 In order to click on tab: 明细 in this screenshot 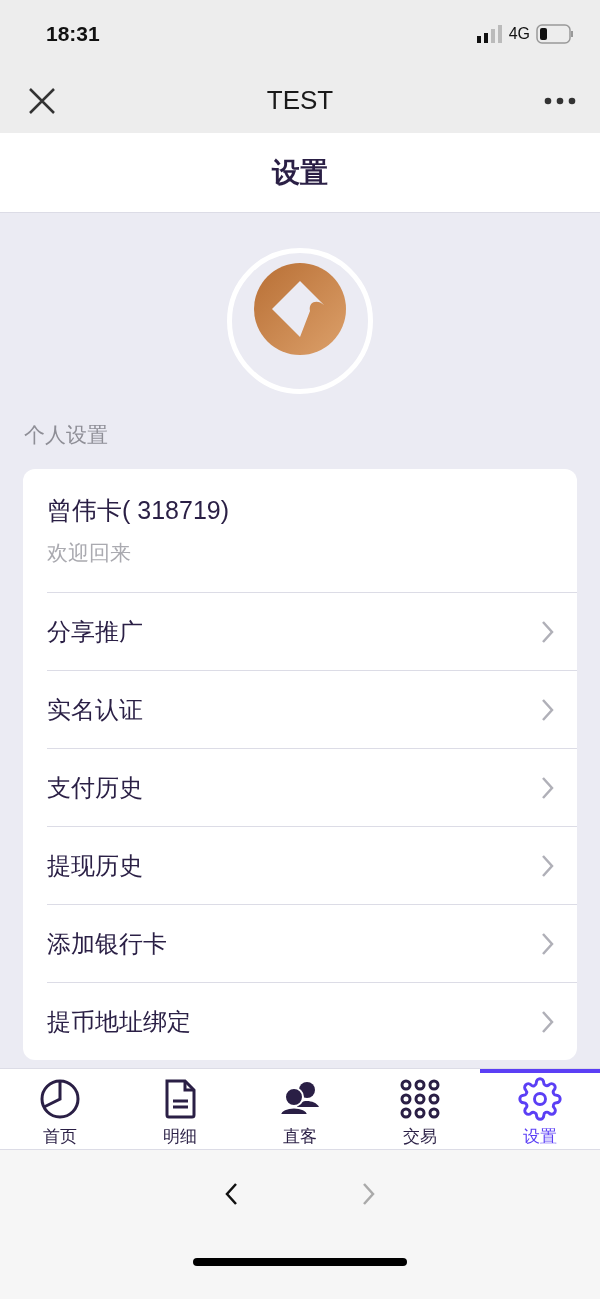, I will do `click(180, 1109)`.